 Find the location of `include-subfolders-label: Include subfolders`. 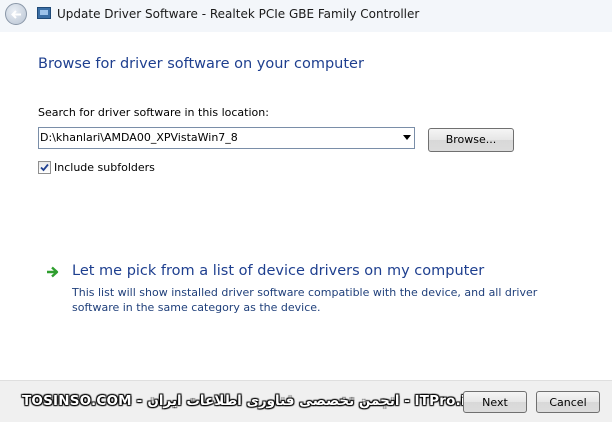

include-subfolders-label: Include subfolders is located at coordinates (104, 167).